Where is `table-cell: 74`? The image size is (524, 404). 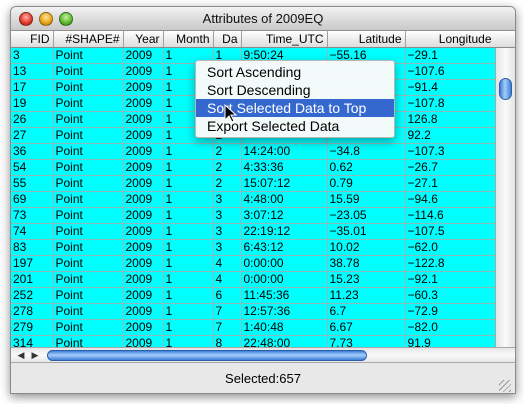
table-cell: 74 is located at coordinates (32, 231).